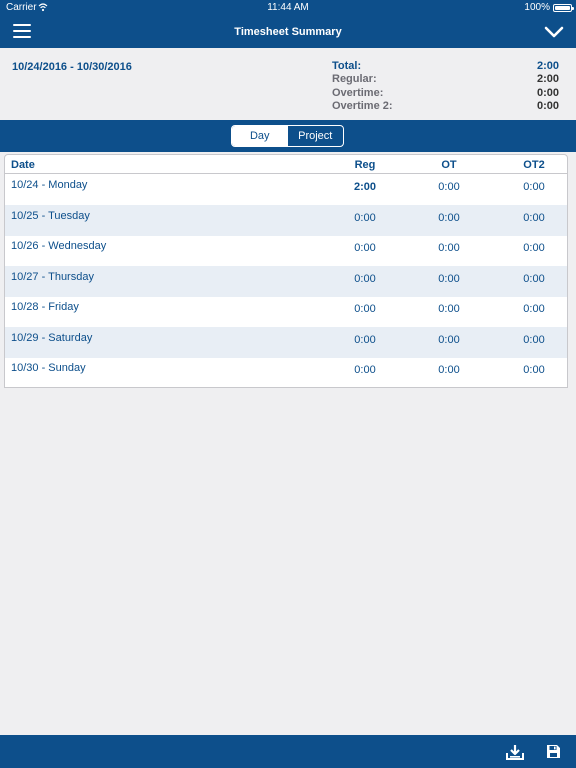 This screenshot has height=768, width=576. I want to click on download-icon, so click(515, 752).